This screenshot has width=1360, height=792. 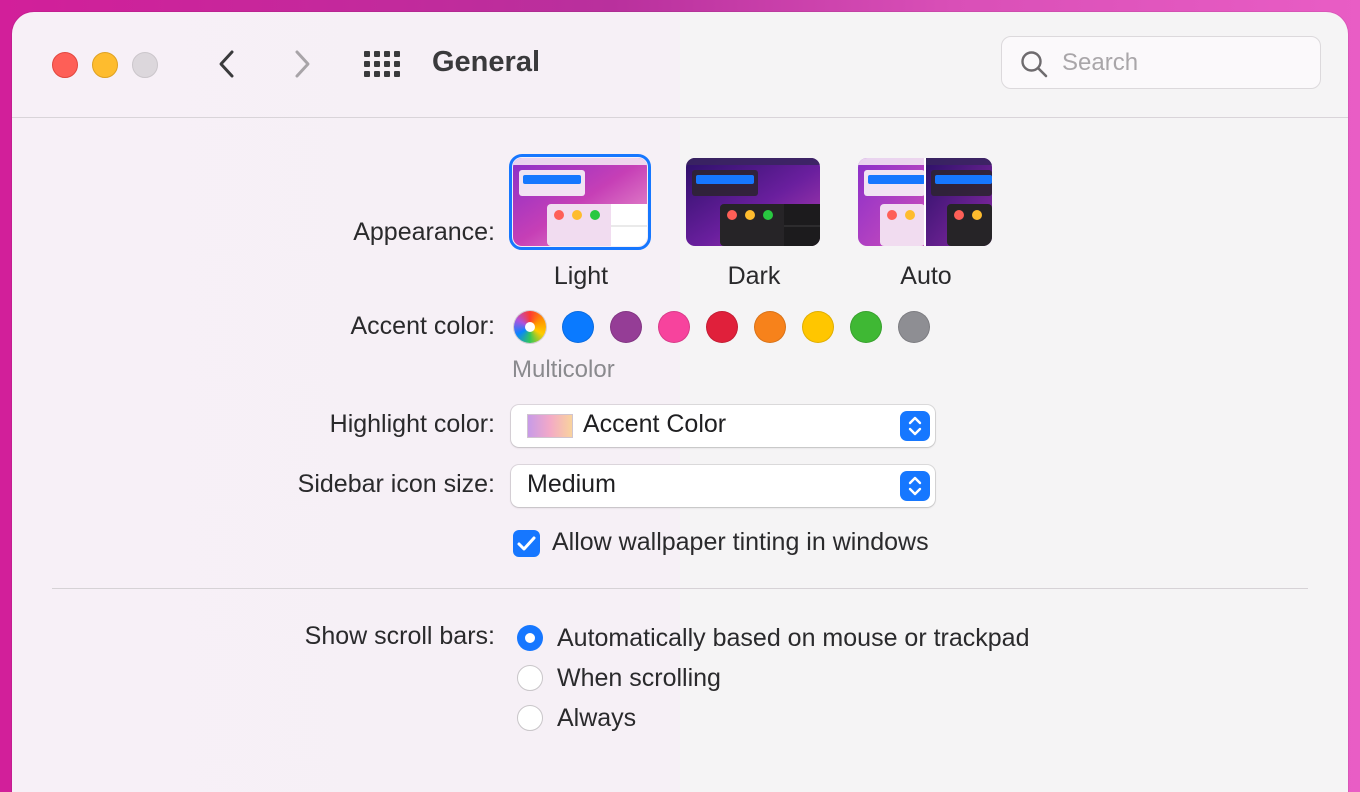 I want to click on appearance-auto-label: Auto, so click(x=926, y=276).